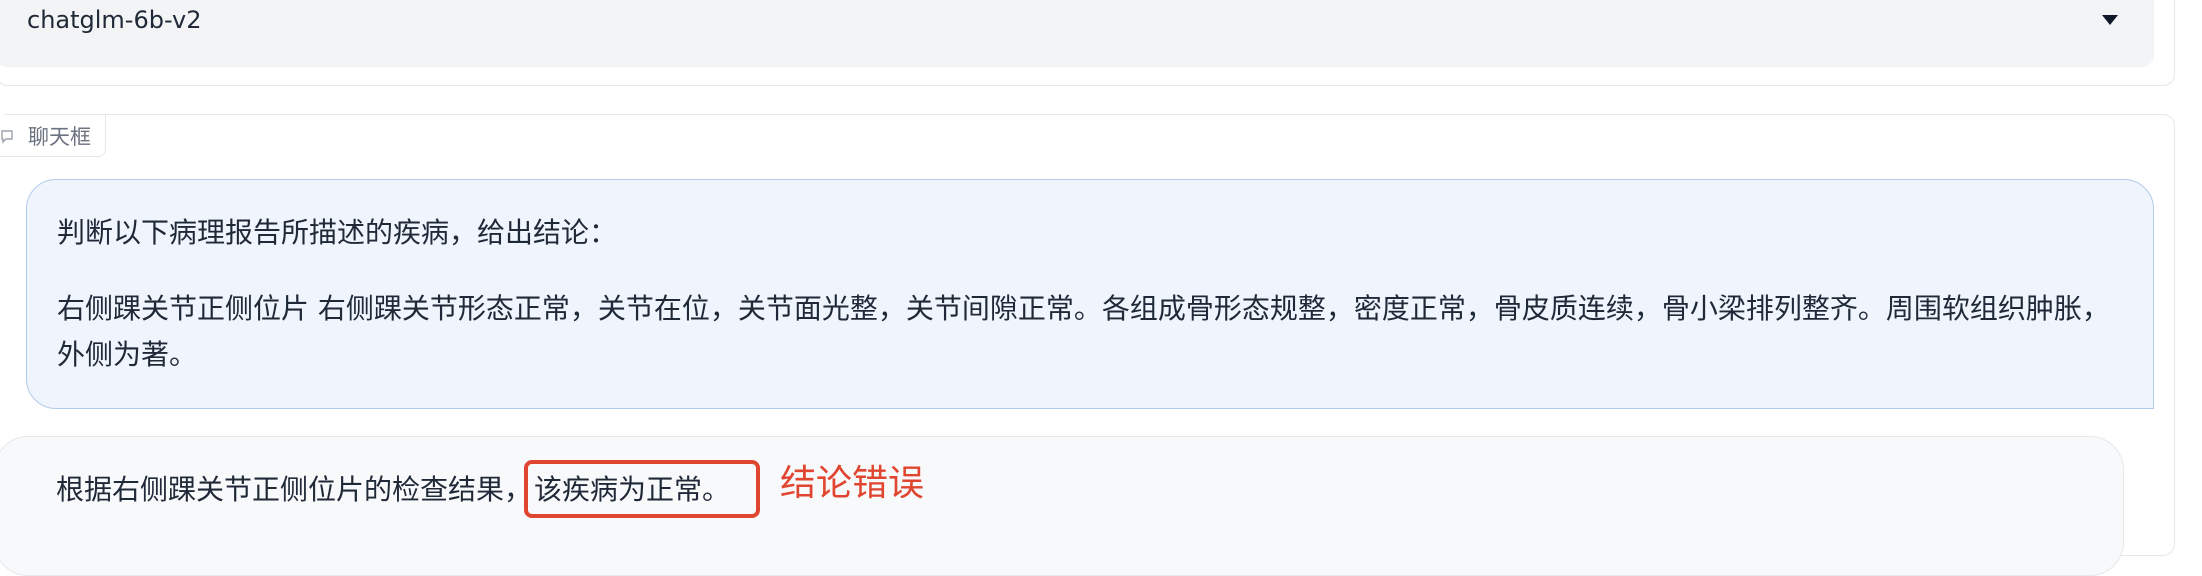  What do you see at coordinates (852, 483) in the screenshot?
I see `error-annotation: 结论错误` at bounding box center [852, 483].